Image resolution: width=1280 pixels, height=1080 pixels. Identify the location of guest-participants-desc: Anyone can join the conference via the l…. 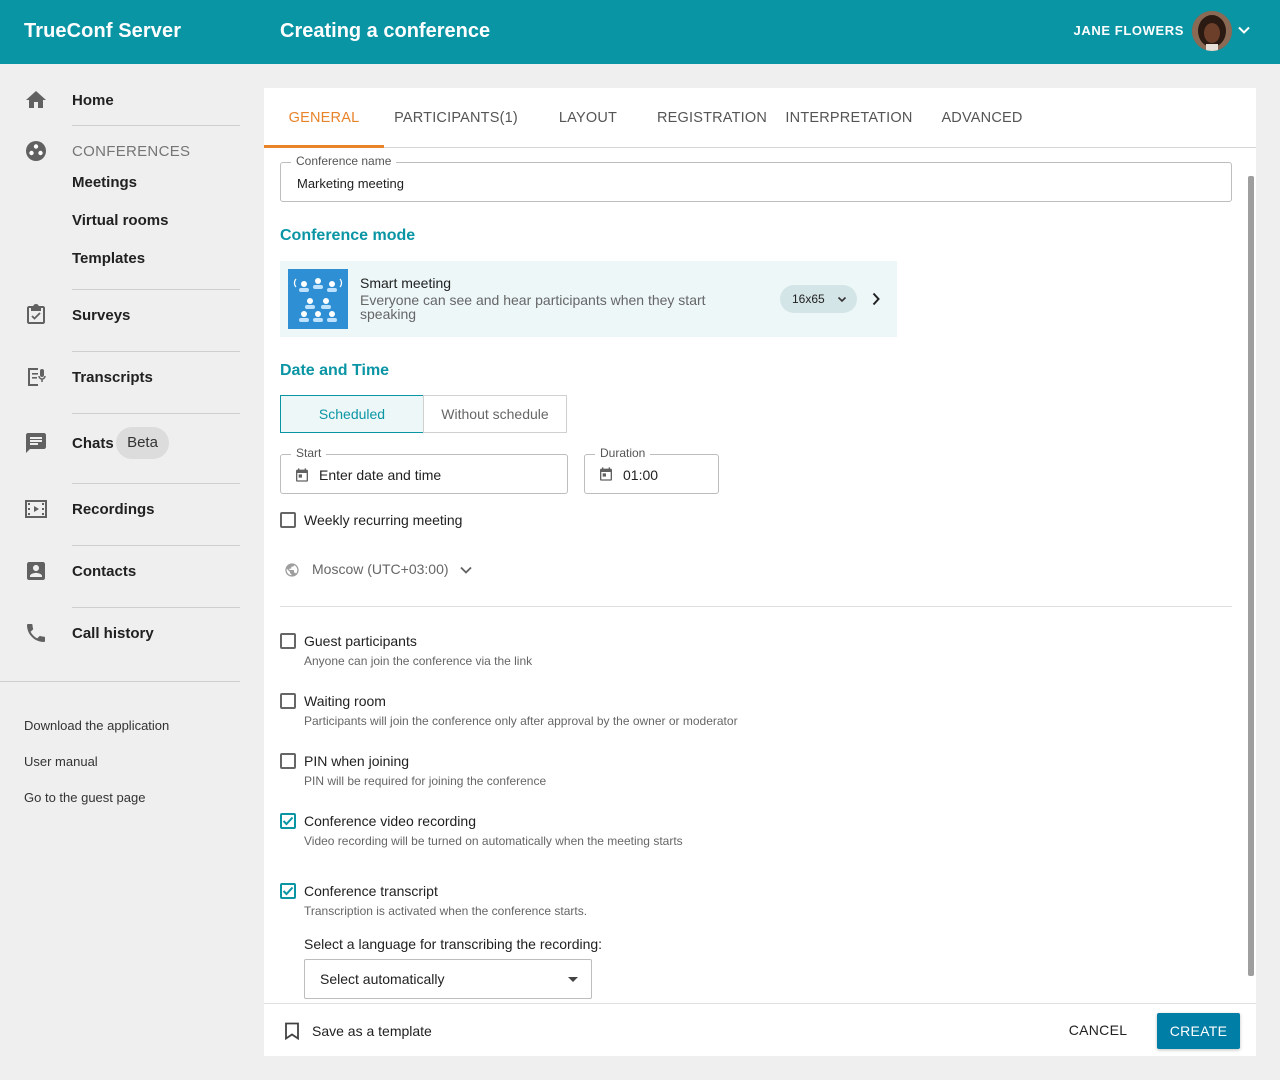
(418, 661).